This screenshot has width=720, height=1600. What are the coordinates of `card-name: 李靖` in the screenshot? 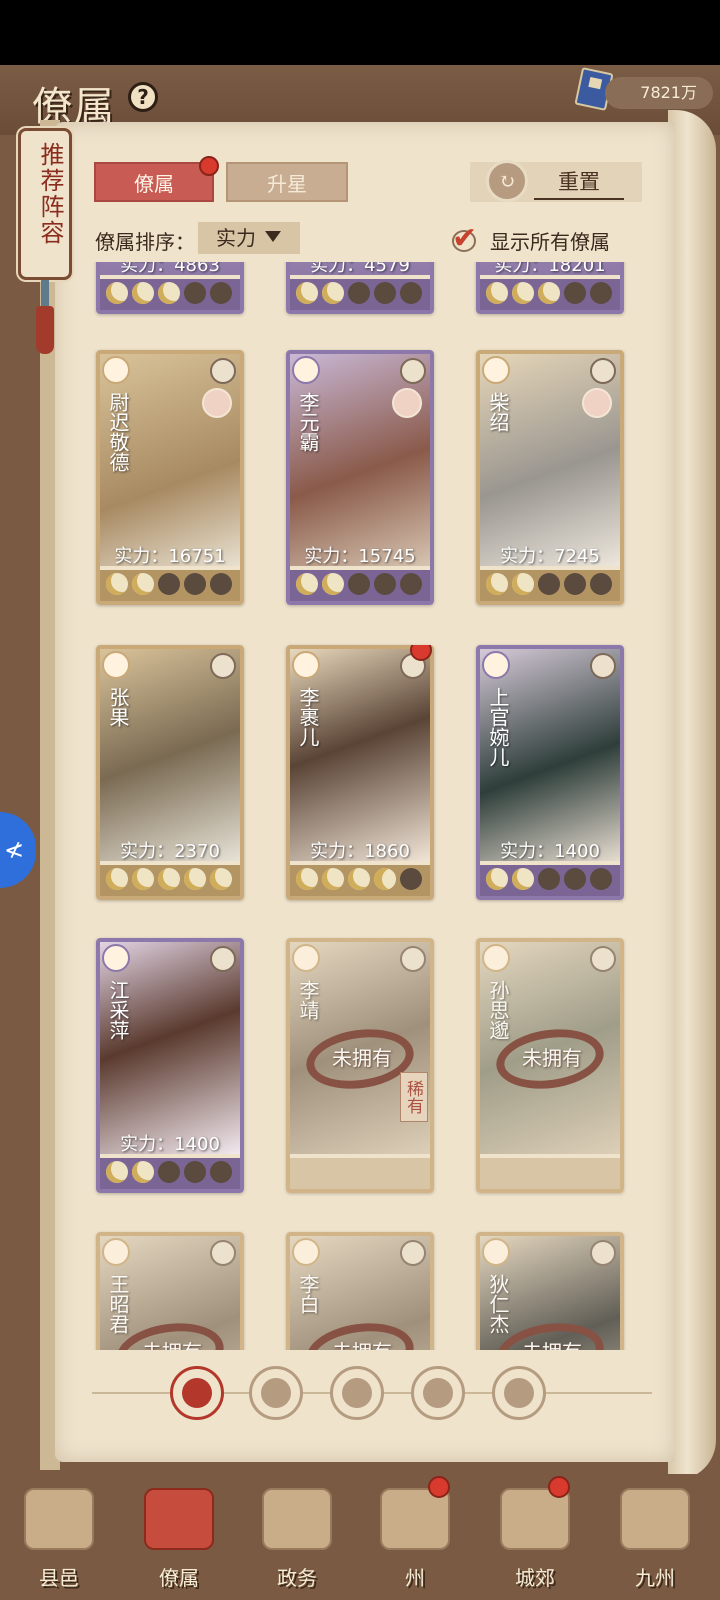 It's located at (308, 1000).